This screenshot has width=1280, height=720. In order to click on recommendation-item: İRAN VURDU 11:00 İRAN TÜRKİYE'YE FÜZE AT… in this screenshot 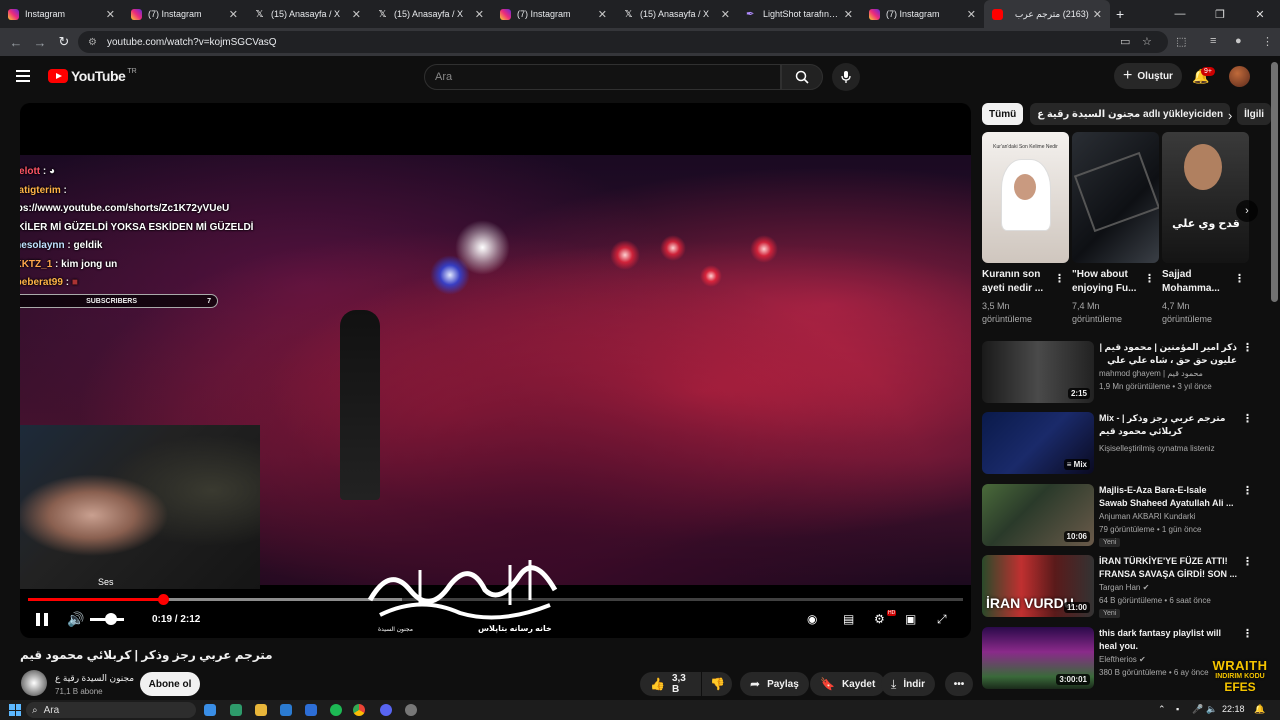, I will do `click(1124, 586)`.